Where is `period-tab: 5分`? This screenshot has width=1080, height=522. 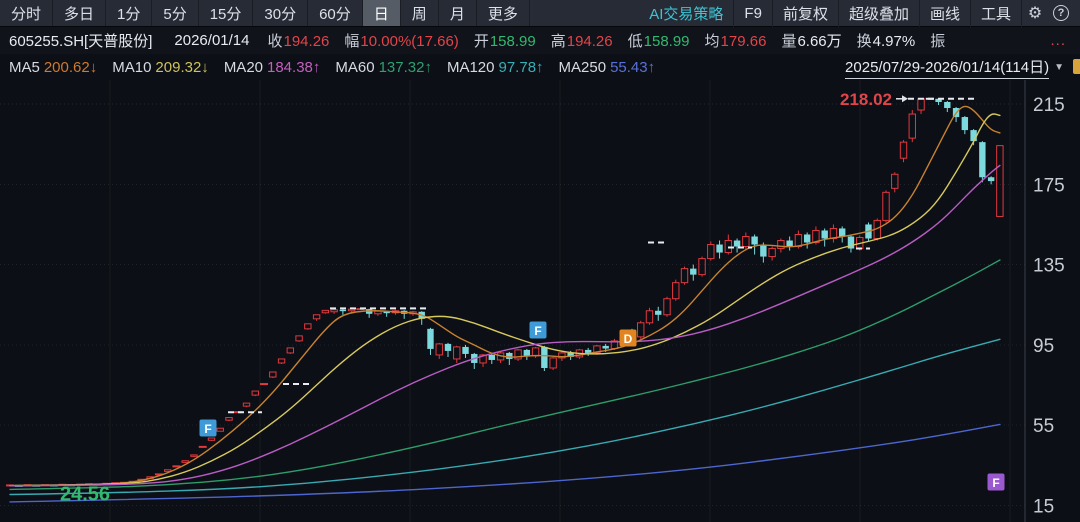
period-tab: 5分 is located at coordinates (175, 13).